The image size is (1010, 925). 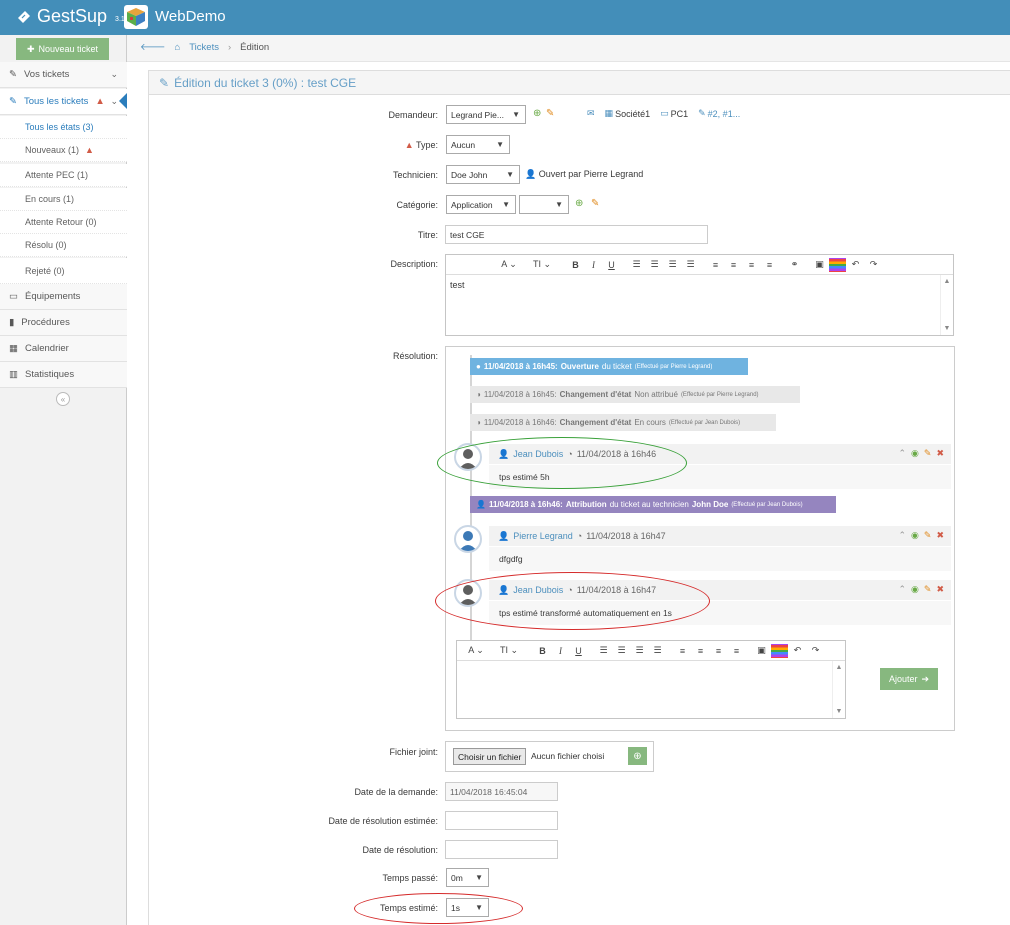 What do you see at coordinates (63, 199) in the screenshot?
I see `state-in-progress: En cours (1)` at bounding box center [63, 199].